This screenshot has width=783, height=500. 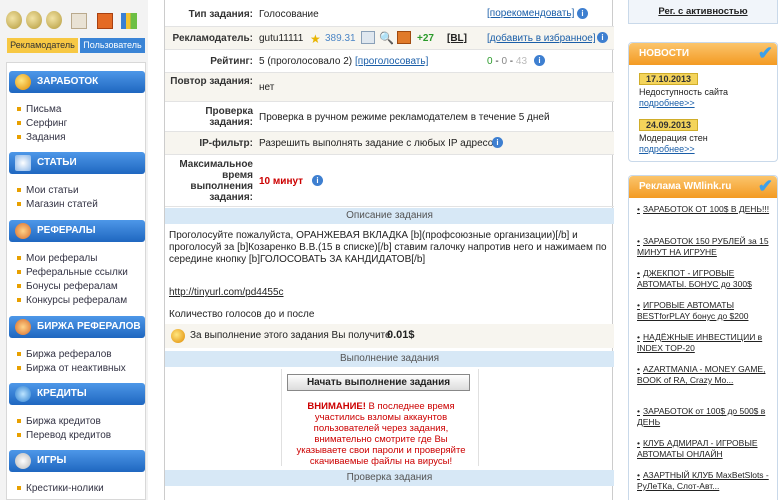 I want to click on check-header: Проверка задания, so click(x=389, y=478).